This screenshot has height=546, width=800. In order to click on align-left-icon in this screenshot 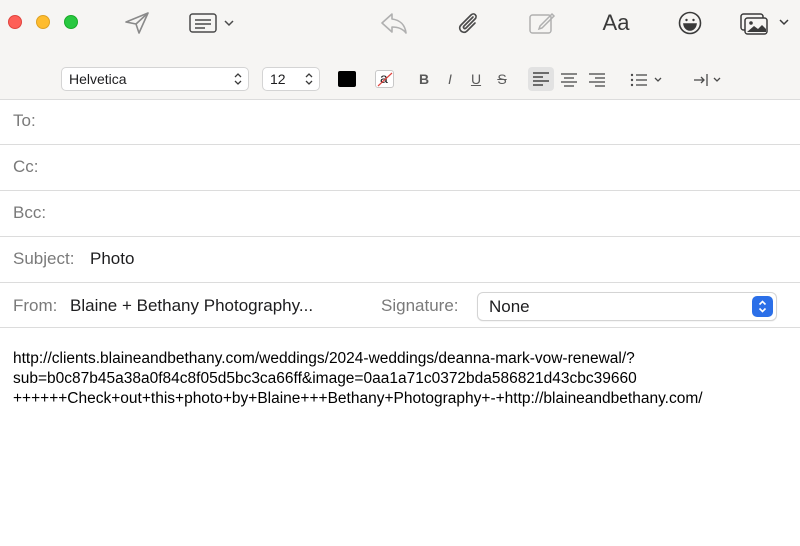, I will do `click(541, 79)`.